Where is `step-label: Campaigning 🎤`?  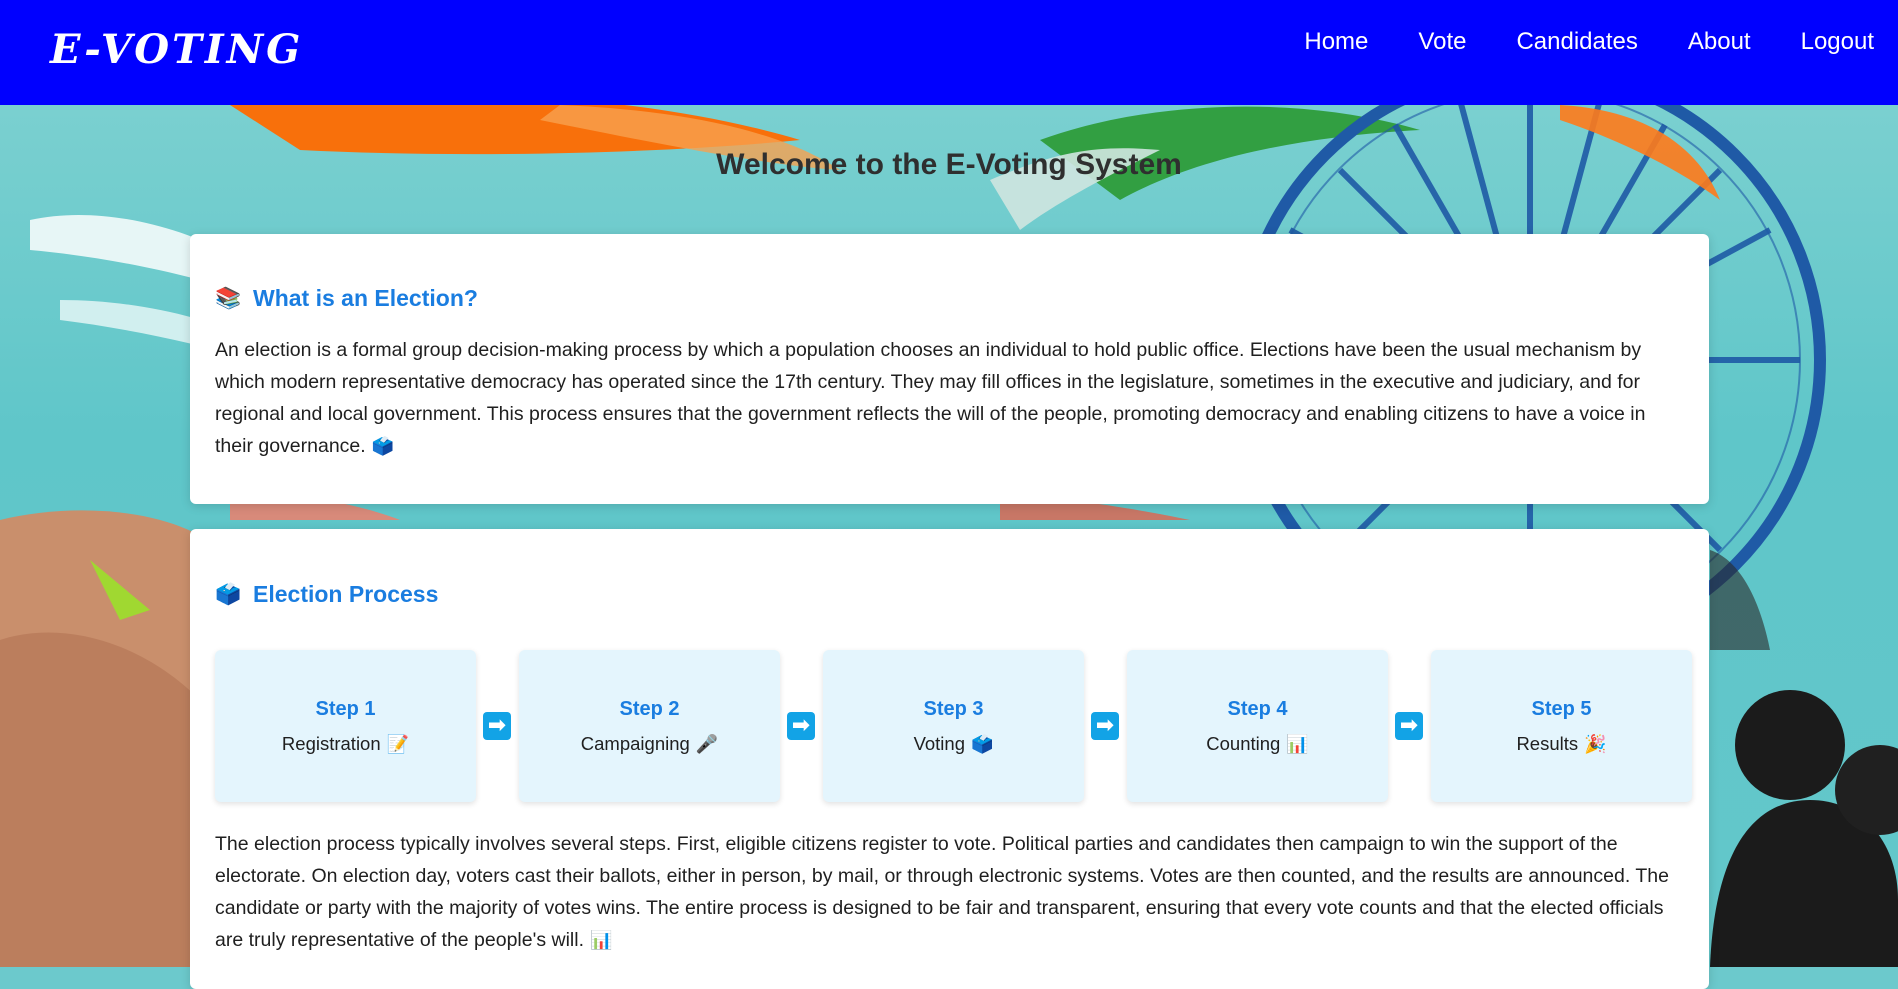 step-label: Campaigning 🎤 is located at coordinates (649, 744).